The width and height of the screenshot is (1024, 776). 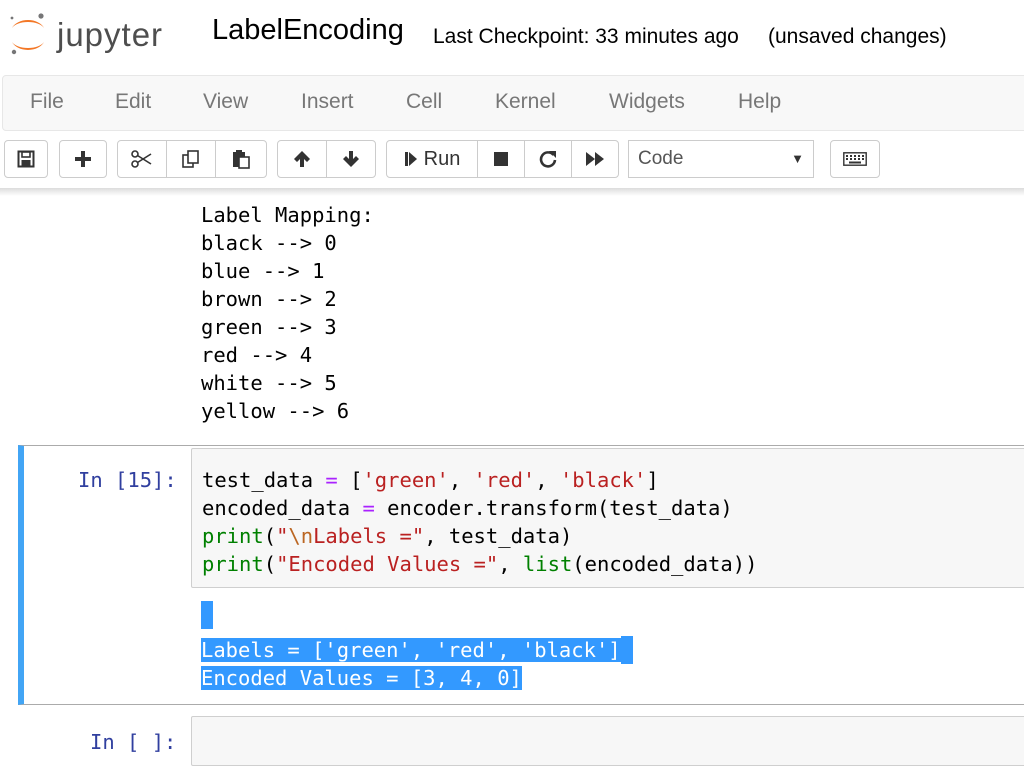 What do you see at coordinates (269, 243) in the screenshot?
I see `output-line: black --> 0` at bounding box center [269, 243].